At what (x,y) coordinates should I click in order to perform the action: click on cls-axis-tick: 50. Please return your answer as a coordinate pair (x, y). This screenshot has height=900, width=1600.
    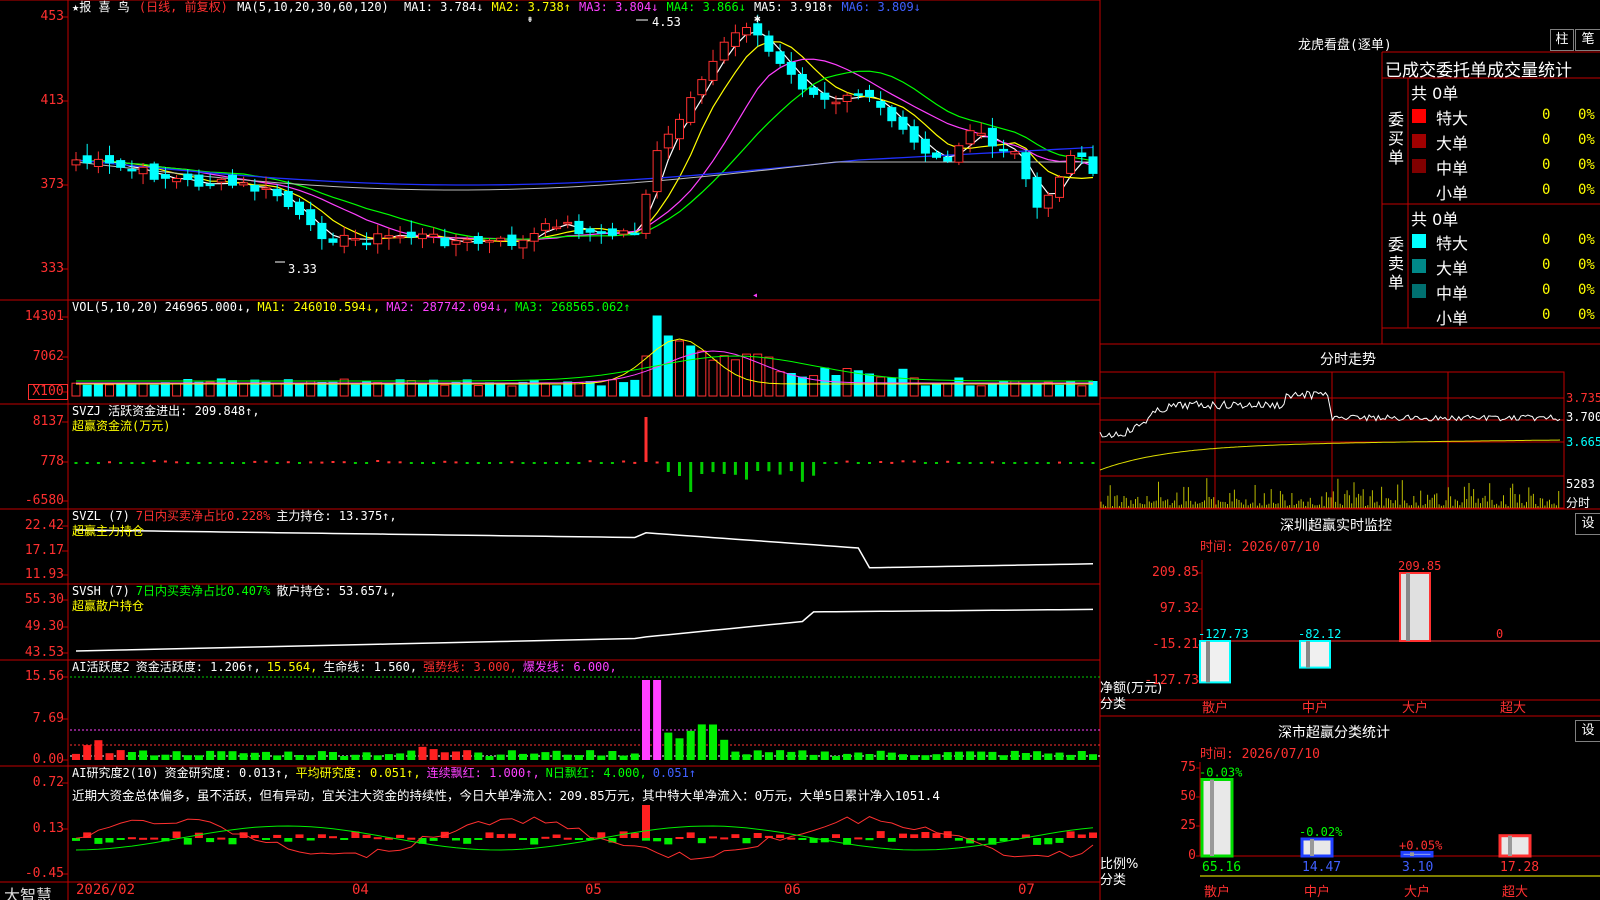
    Looking at the image, I should click on (1188, 796).